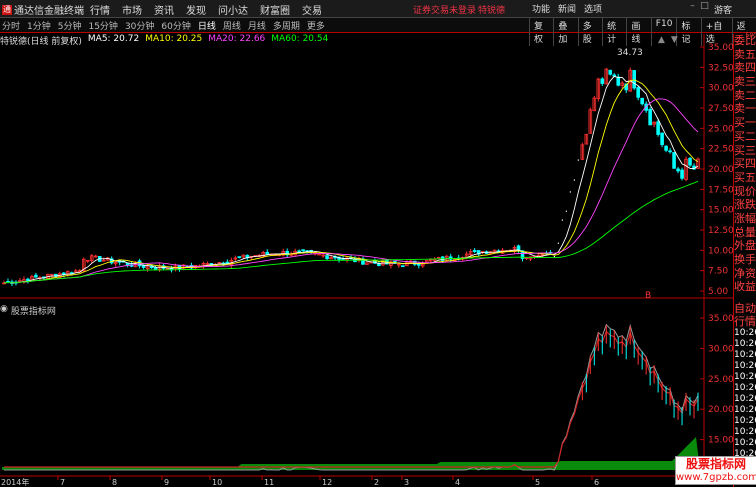 The image size is (756, 487). I want to click on buy-marker: B, so click(648, 296).